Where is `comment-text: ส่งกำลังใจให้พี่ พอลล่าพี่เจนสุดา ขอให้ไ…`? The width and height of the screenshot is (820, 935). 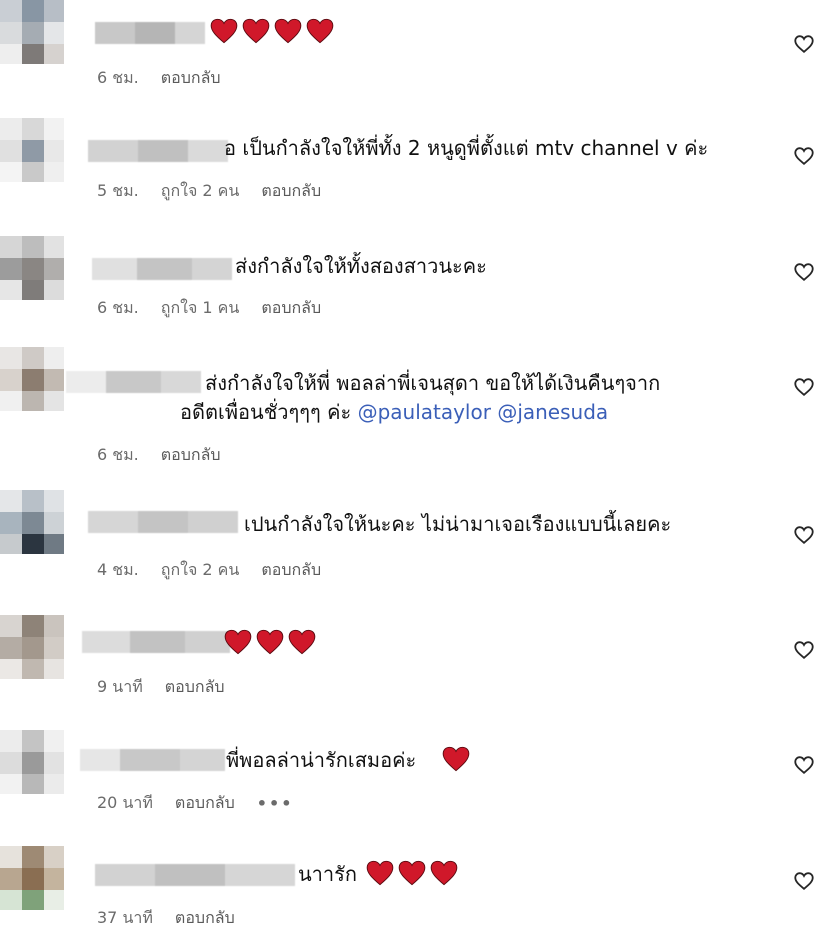
comment-text: ส่งกำลังใจให้พี่ พอลล่าพี่เจนสุดา ขอให้ไ… is located at coordinates (433, 383).